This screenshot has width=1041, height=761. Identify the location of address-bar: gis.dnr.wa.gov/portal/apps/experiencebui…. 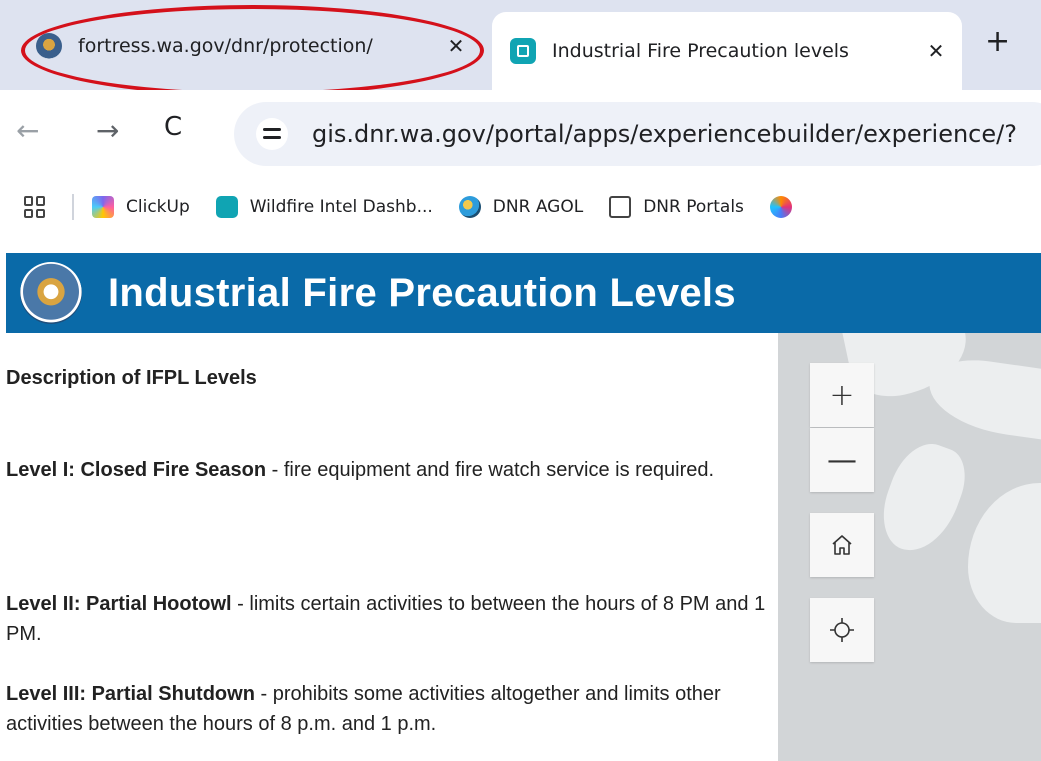
(637, 134).